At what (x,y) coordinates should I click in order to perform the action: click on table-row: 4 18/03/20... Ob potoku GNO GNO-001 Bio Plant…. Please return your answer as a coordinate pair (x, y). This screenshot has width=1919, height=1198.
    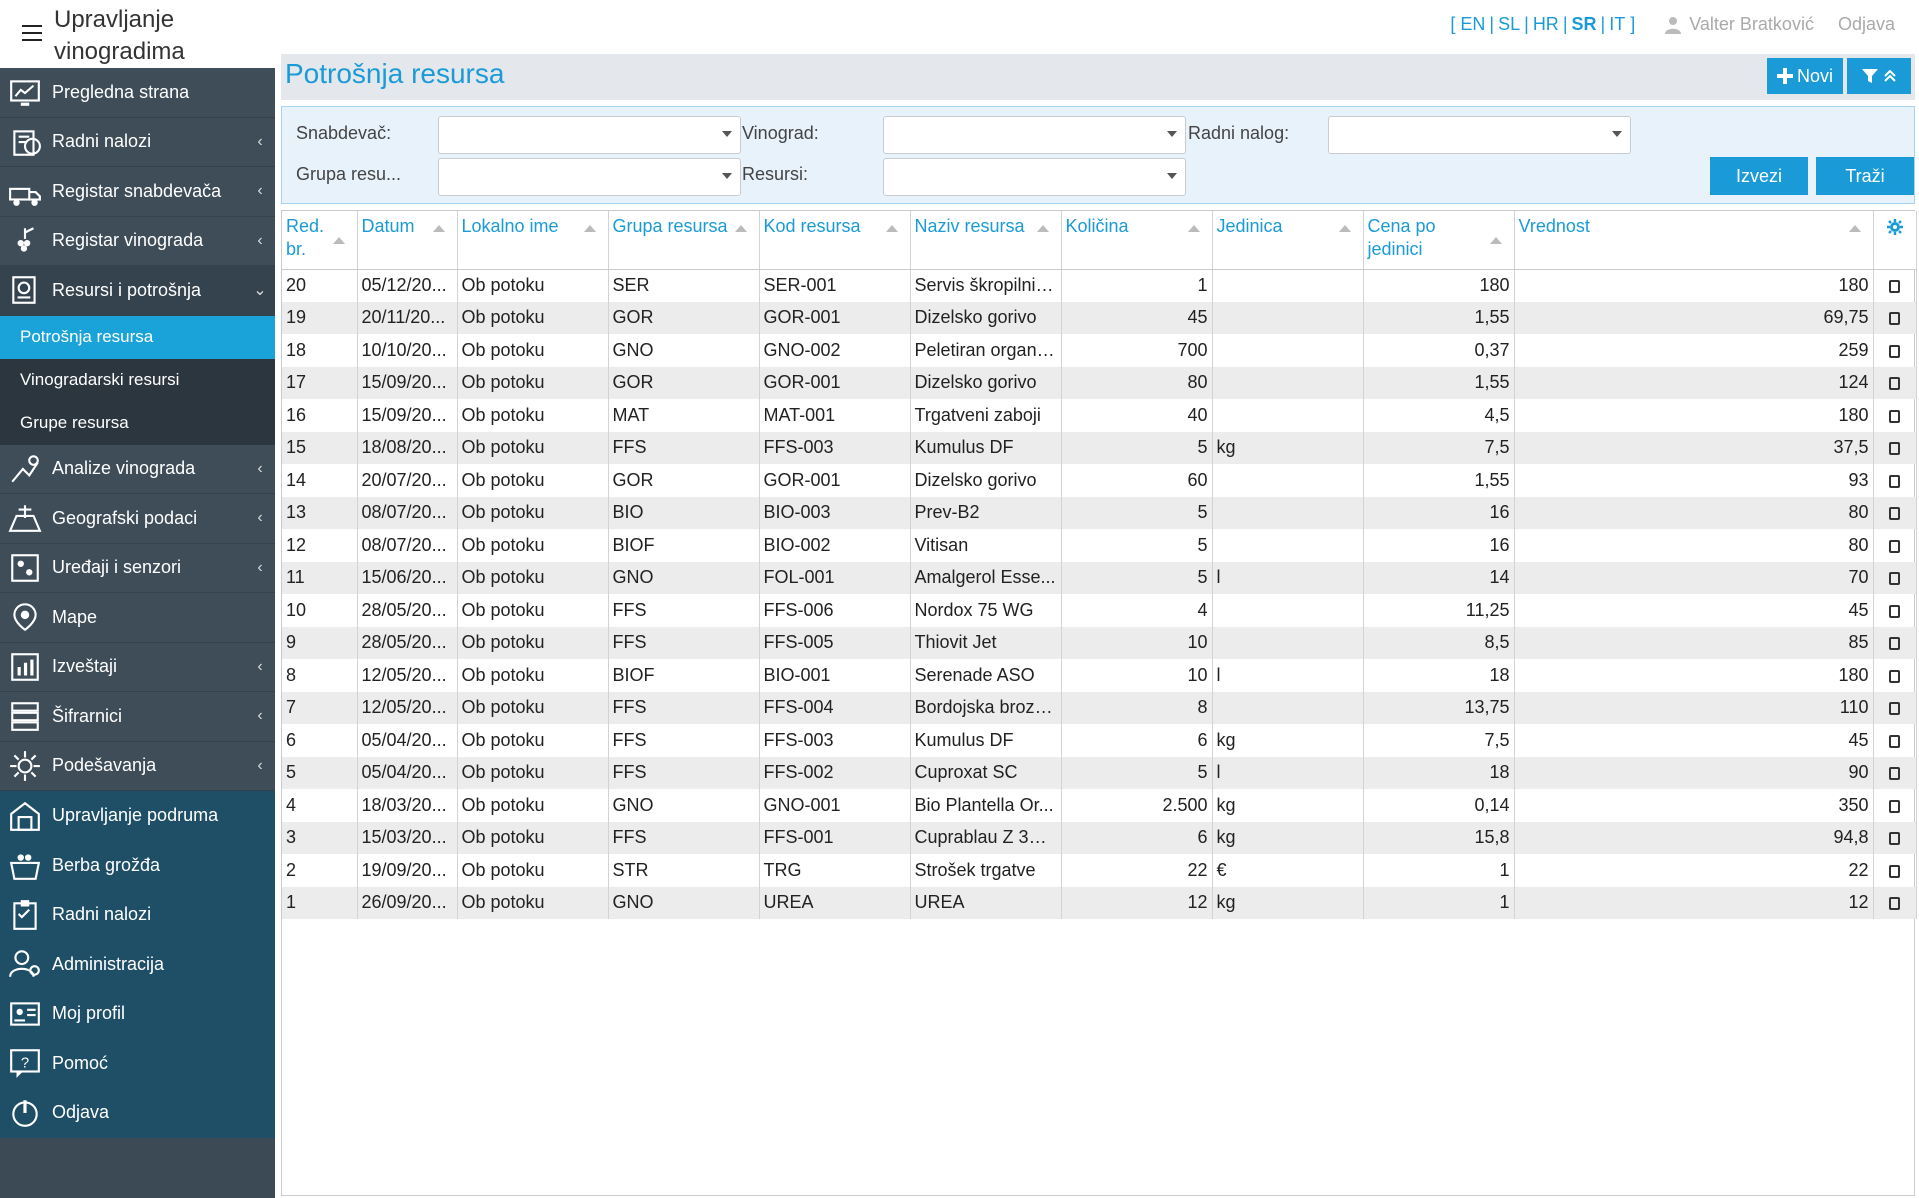
    Looking at the image, I should click on (1099, 805).